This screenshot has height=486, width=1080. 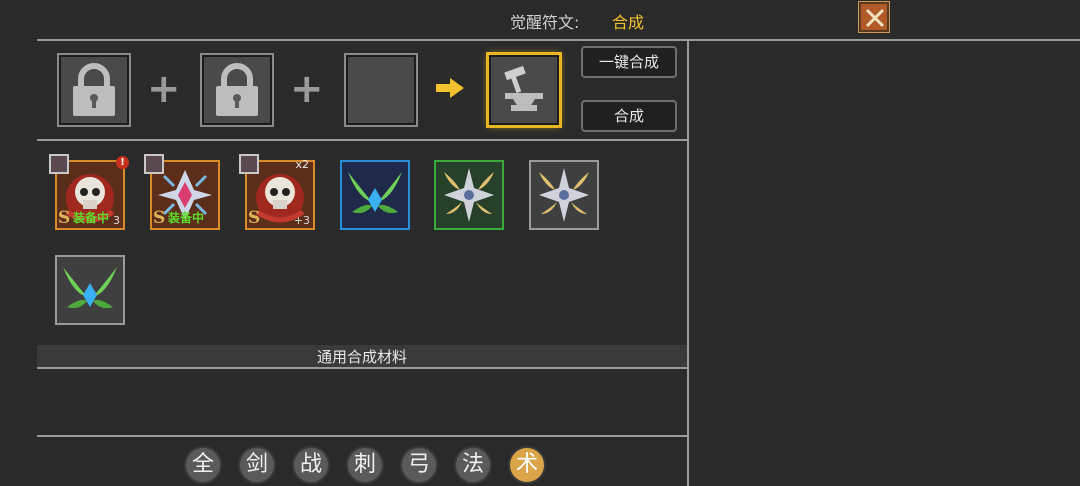 I want to click on plus-sign-1: +, so click(x=164, y=89).